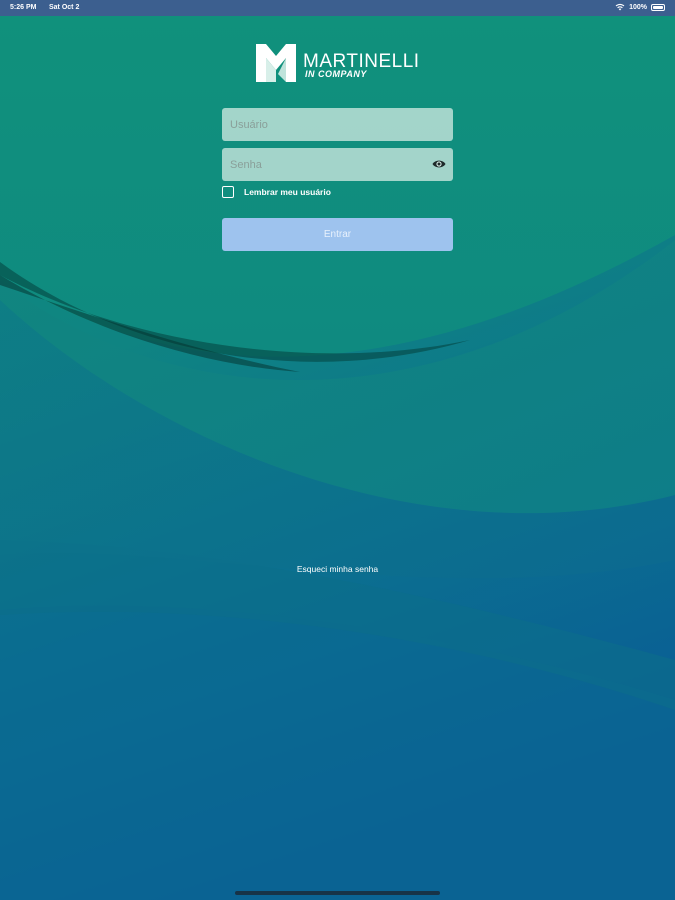 The image size is (675, 900). What do you see at coordinates (337, 234) in the screenshot?
I see `login-button: Entrar` at bounding box center [337, 234].